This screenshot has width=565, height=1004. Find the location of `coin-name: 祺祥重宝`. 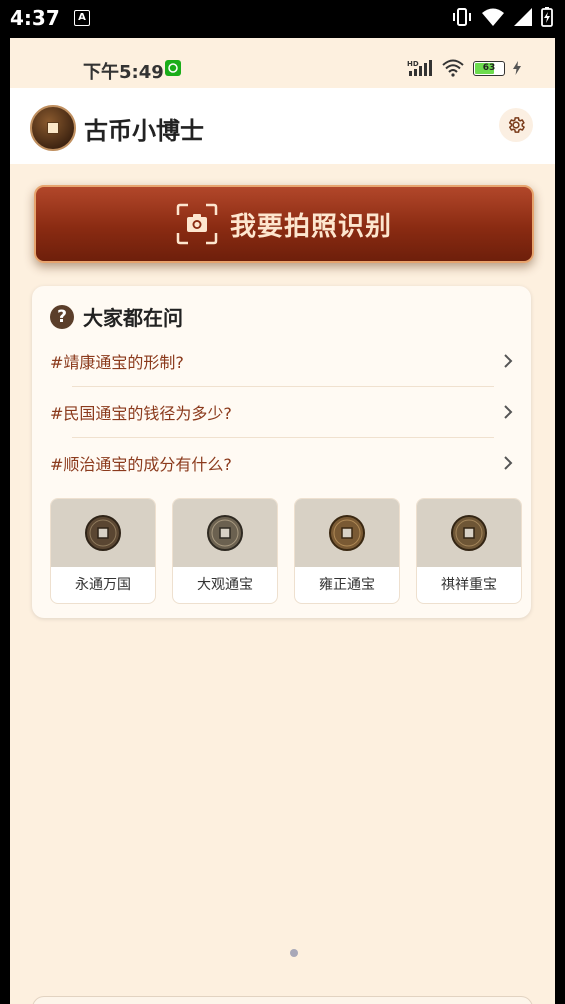

coin-name: 祺祥重宝 is located at coordinates (469, 585).